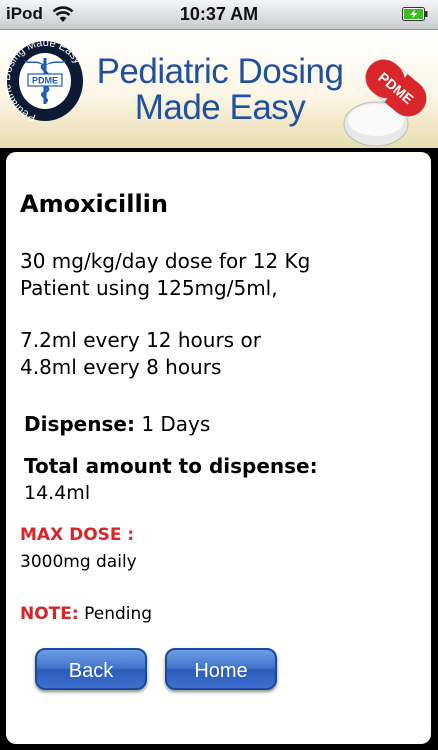 Image resolution: width=438 pixels, height=750 pixels. What do you see at coordinates (176, 424) in the screenshot?
I see `dispense-value: 1 Days` at bounding box center [176, 424].